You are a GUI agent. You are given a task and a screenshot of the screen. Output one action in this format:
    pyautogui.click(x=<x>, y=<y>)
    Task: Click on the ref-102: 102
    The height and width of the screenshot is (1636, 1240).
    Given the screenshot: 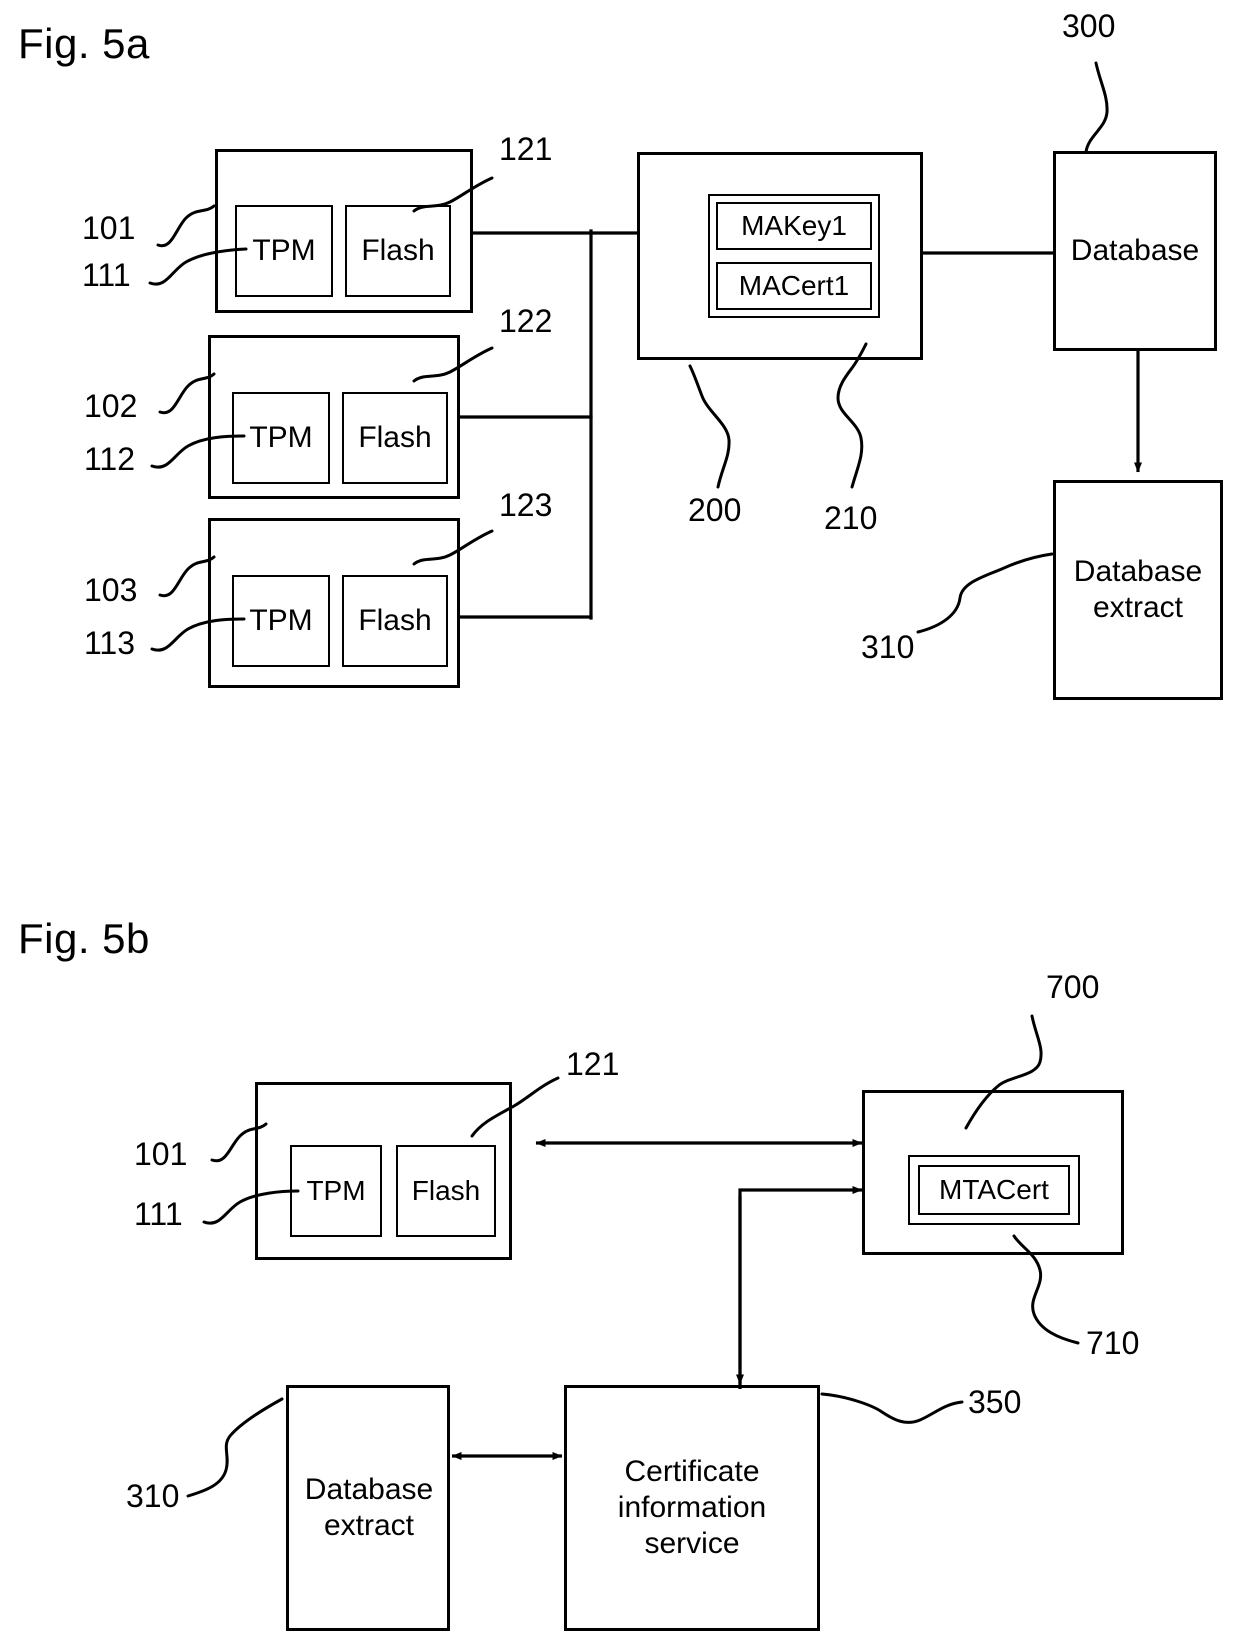 What is the action you would take?
    pyautogui.click(x=111, y=406)
    